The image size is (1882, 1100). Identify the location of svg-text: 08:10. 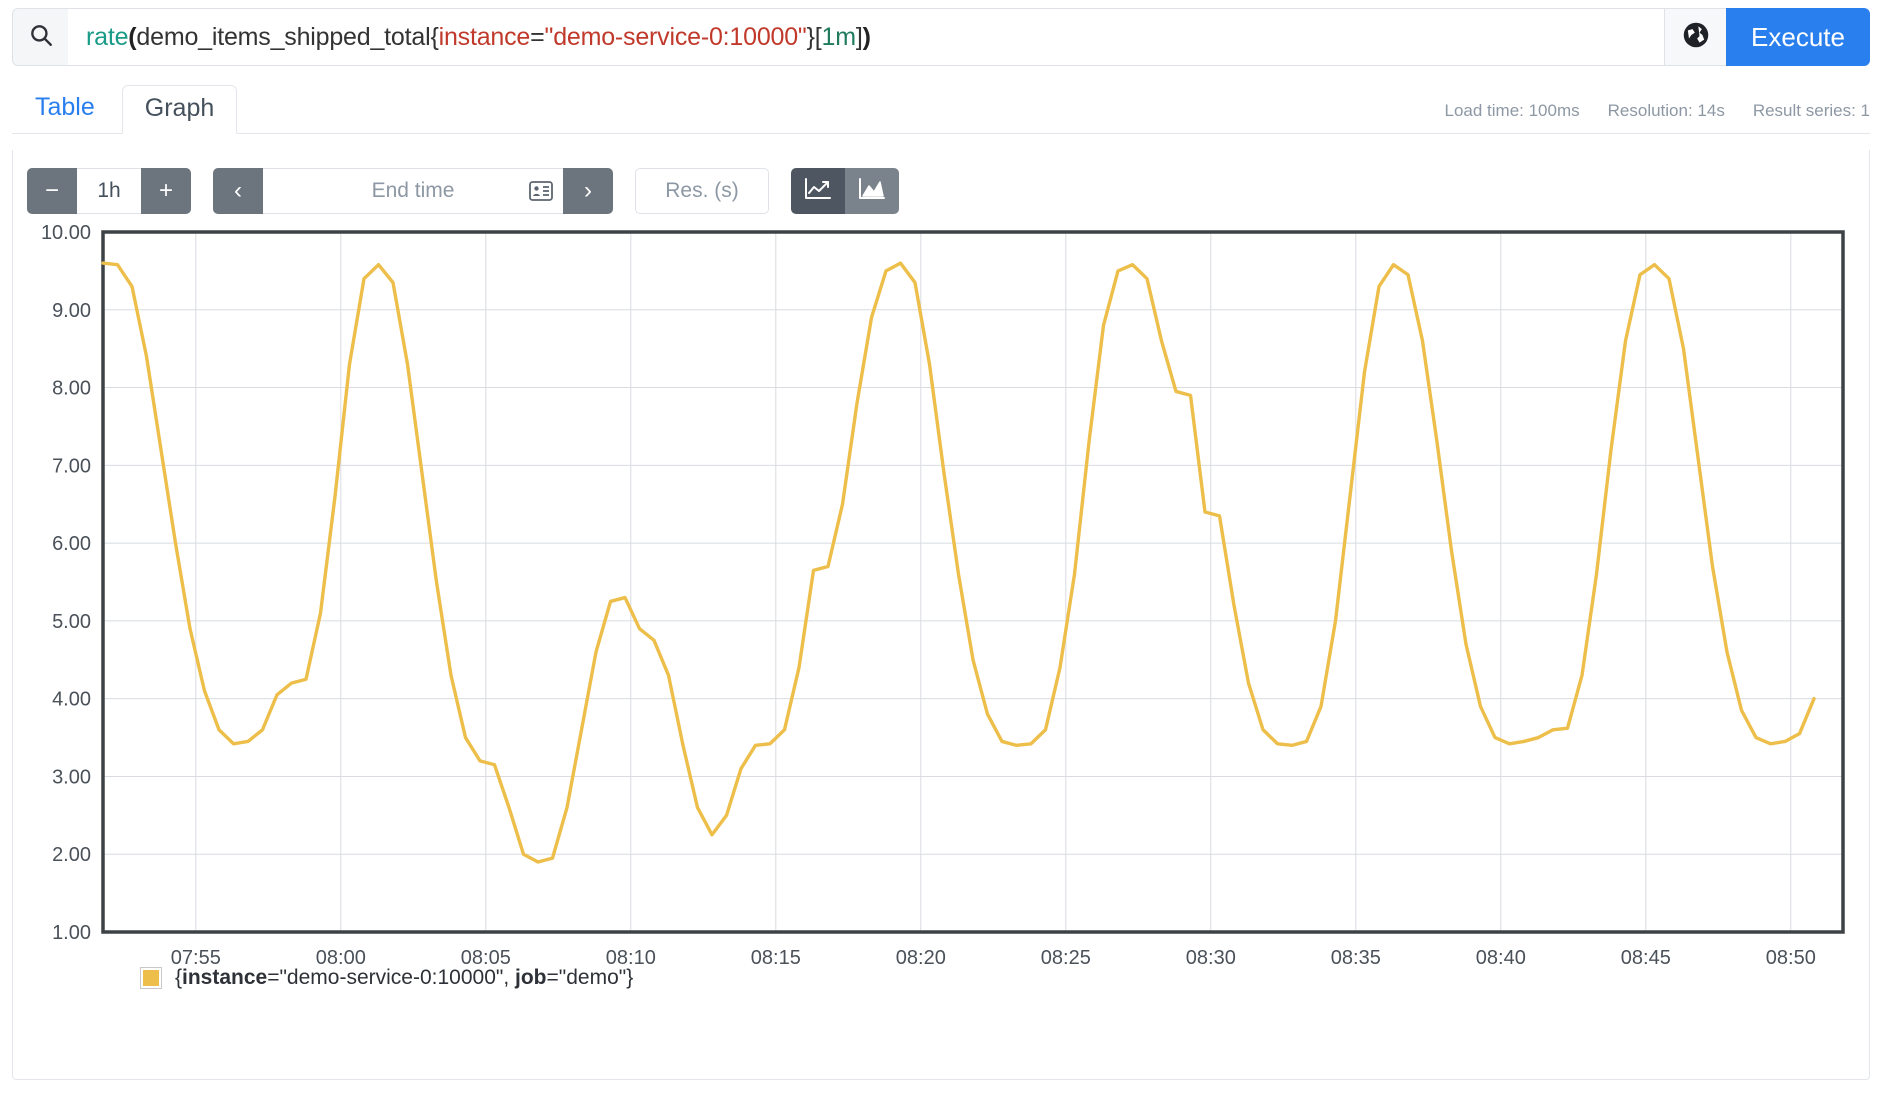
(631, 958).